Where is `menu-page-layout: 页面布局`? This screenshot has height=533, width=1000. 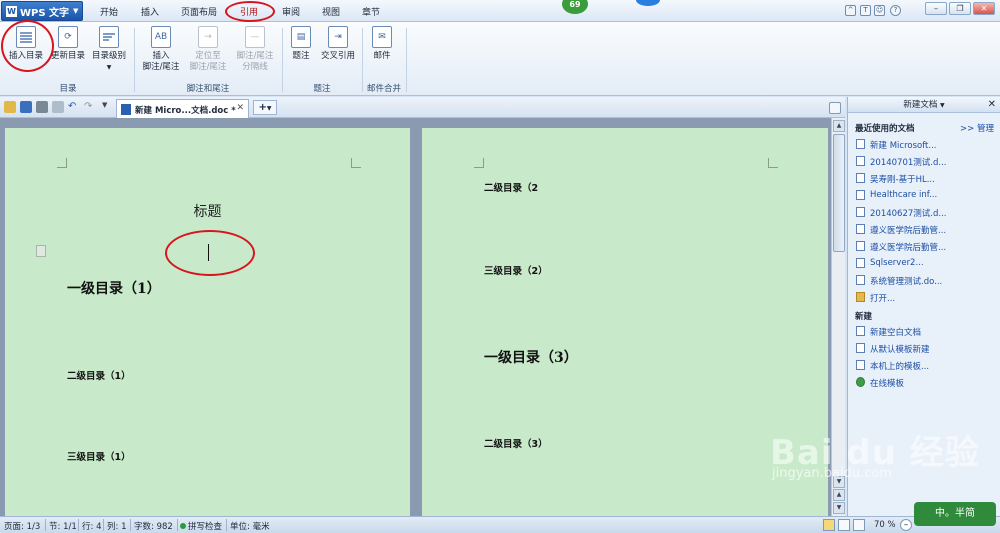 menu-page-layout: 页面布局 is located at coordinates (199, 11).